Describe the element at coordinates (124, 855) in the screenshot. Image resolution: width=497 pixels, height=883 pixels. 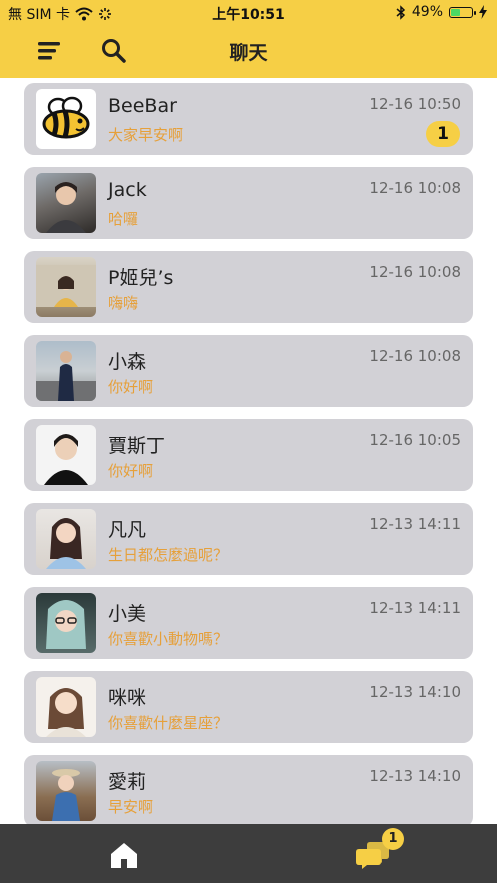
I see `home-icon` at that location.